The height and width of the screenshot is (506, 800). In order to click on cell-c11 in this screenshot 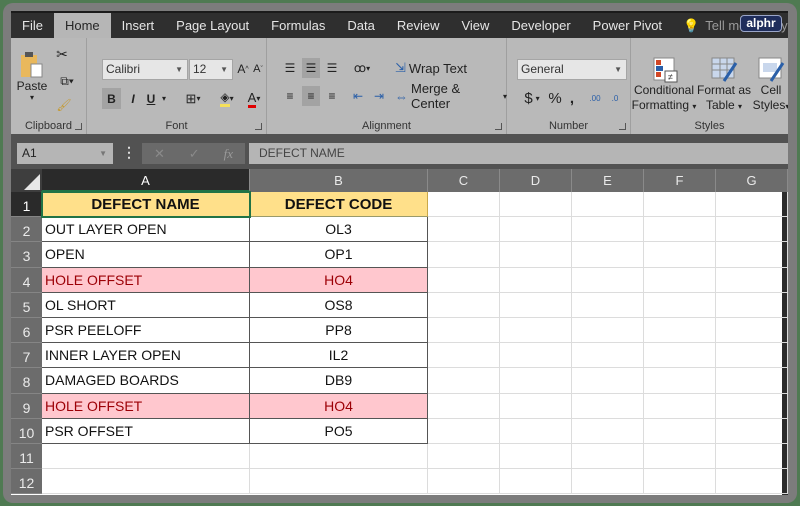, I will do `click(464, 457)`.